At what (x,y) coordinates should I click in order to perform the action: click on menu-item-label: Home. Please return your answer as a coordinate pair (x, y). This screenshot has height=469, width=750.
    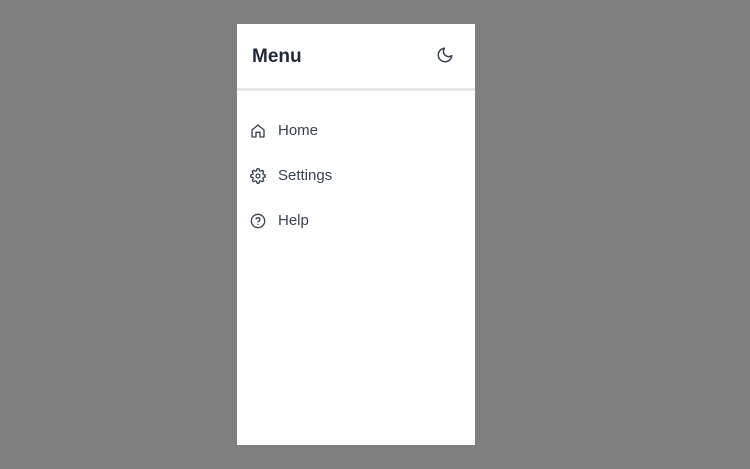
    Looking at the image, I should click on (298, 130).